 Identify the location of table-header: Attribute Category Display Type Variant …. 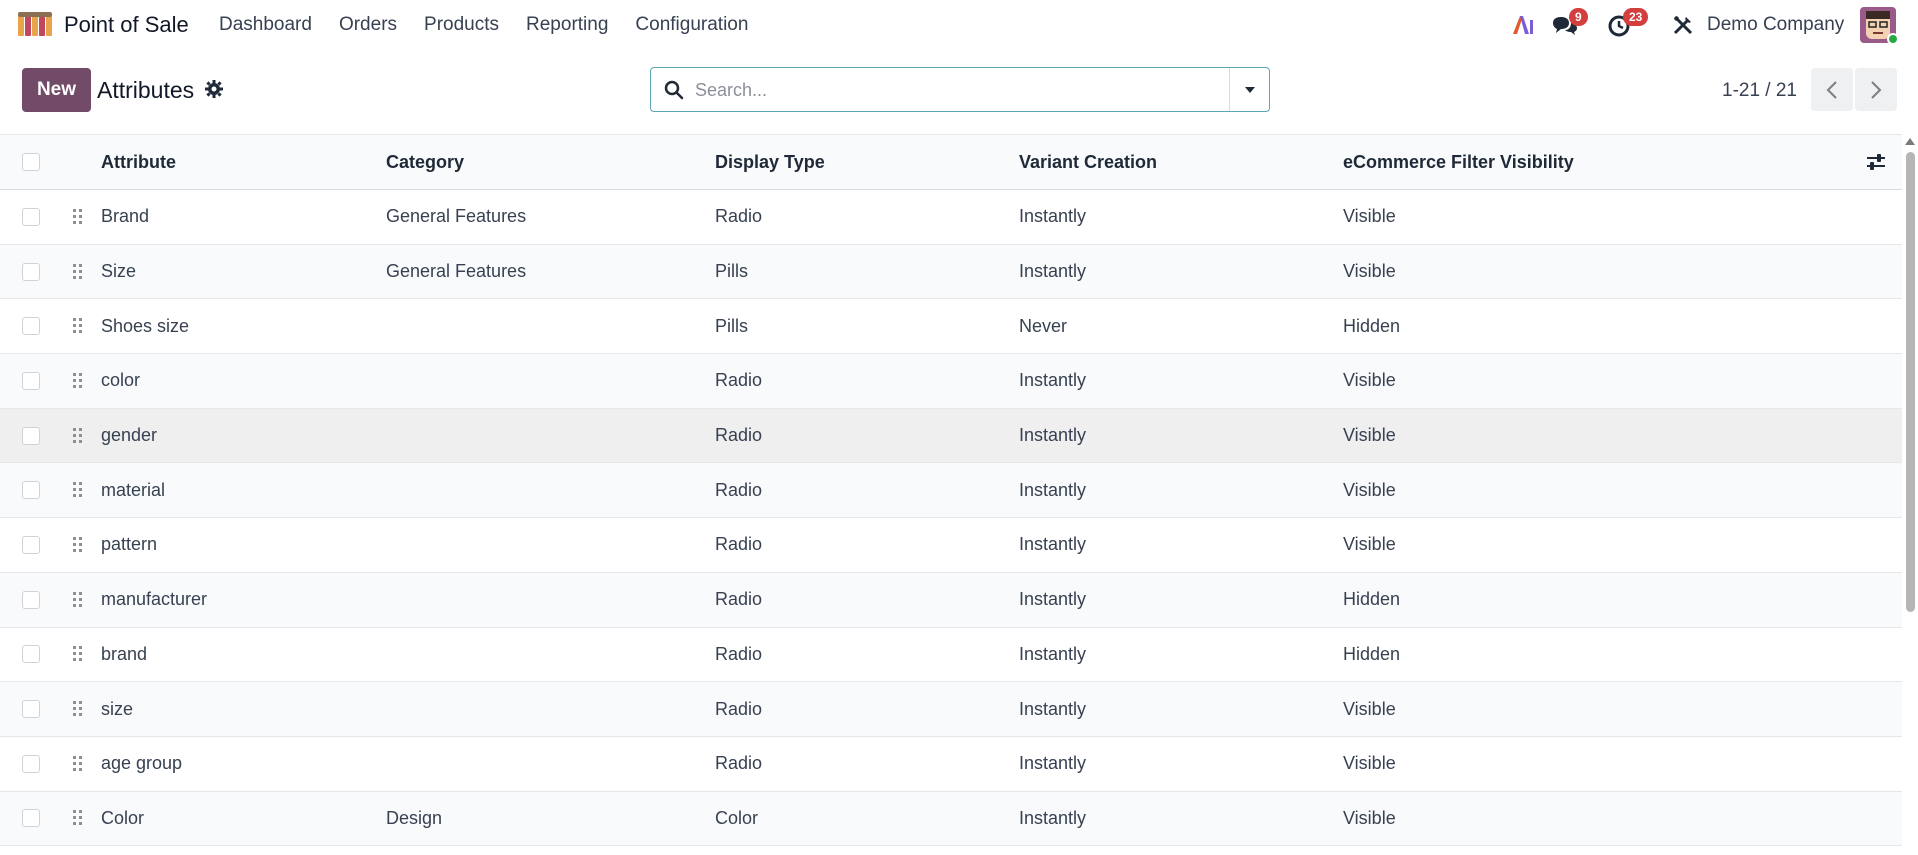
(951, 162).